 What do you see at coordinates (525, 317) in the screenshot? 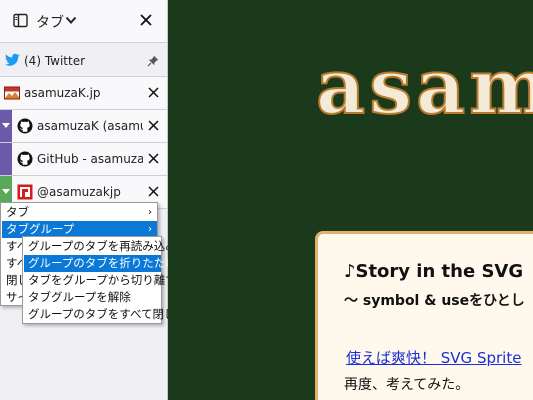
I see `card-decoration` at bounding box center [525, 317].